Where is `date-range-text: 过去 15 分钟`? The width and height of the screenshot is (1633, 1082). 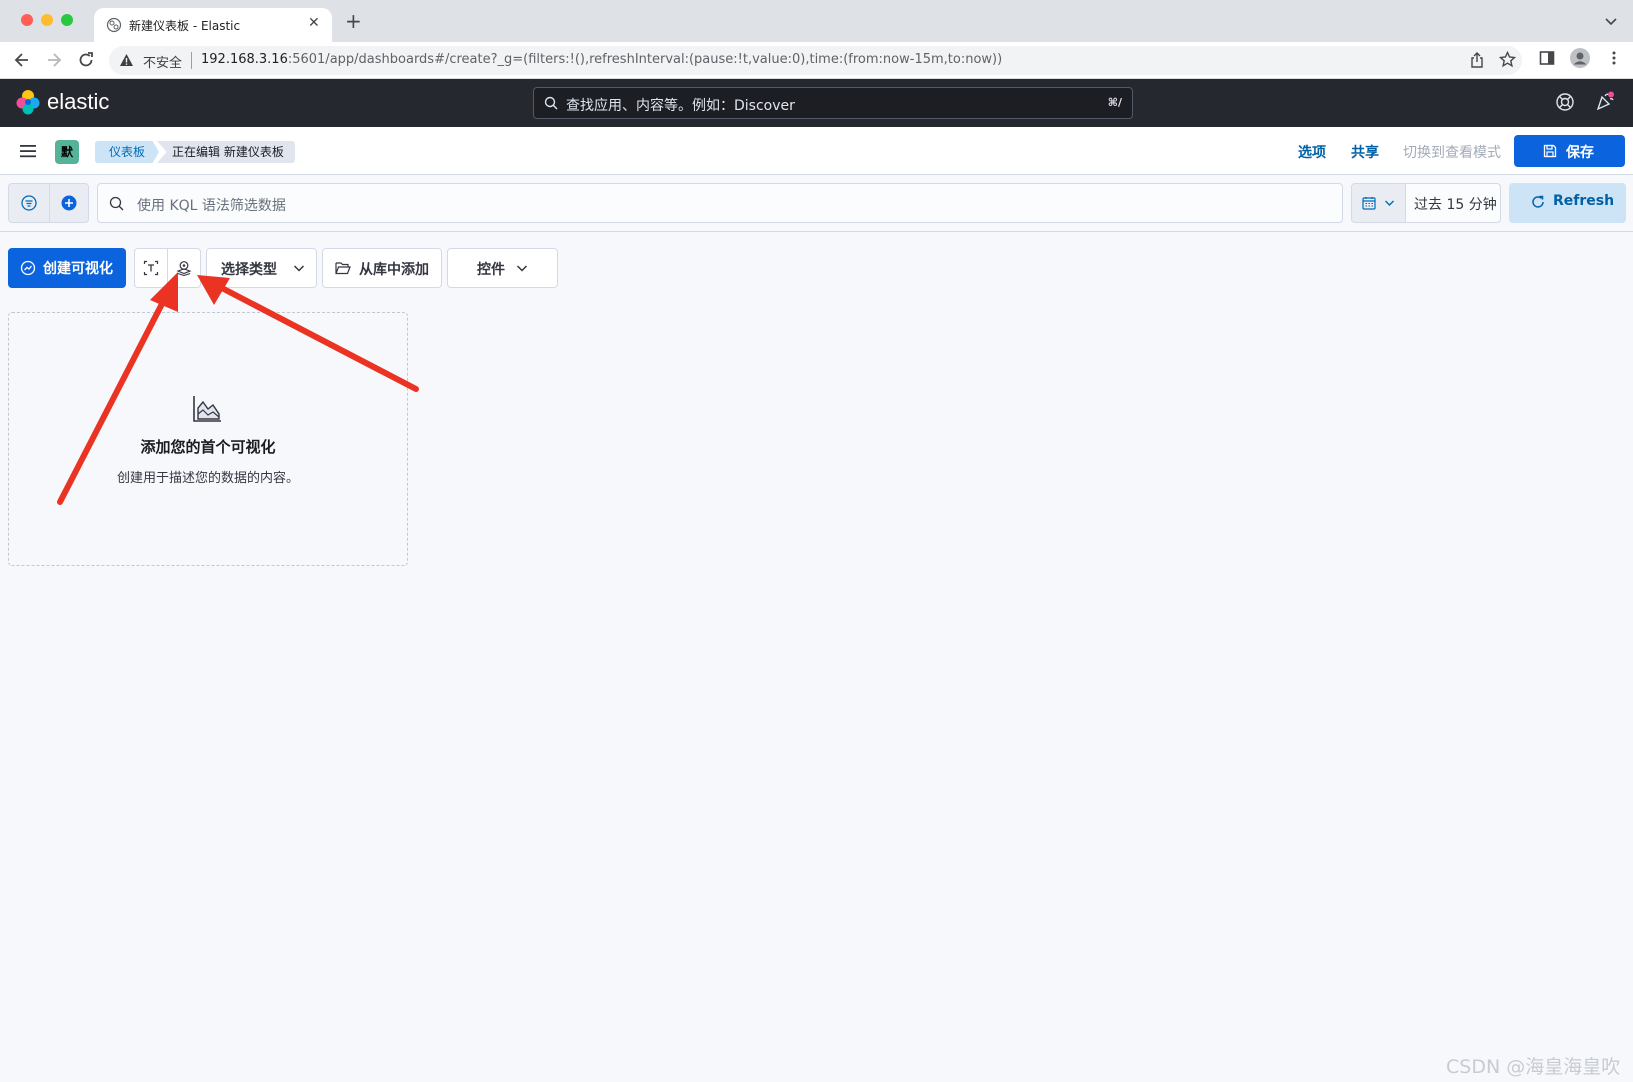 date-range-text: 过去 15 分钟 is located at coordinates (1455, 204).